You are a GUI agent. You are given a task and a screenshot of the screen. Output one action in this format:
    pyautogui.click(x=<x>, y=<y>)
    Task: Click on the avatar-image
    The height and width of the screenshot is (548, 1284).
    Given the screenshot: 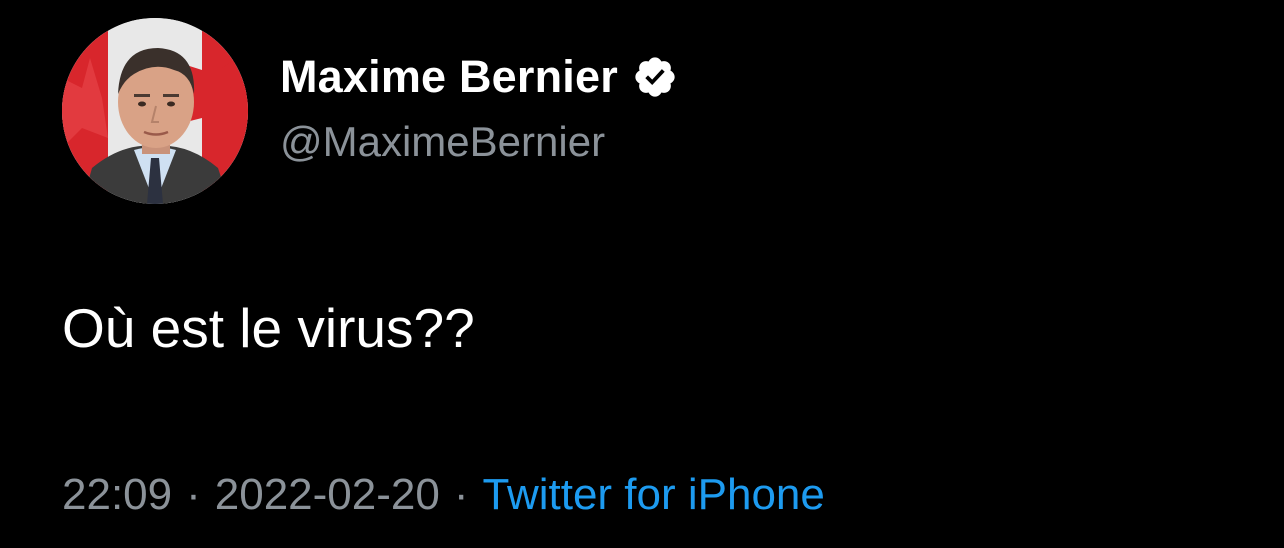 What is the action you would take?
    pyautogui.click(x=155, y=111)
    